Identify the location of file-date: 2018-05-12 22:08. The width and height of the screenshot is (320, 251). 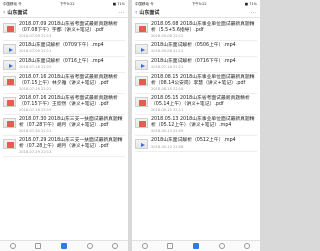
(167, 146).